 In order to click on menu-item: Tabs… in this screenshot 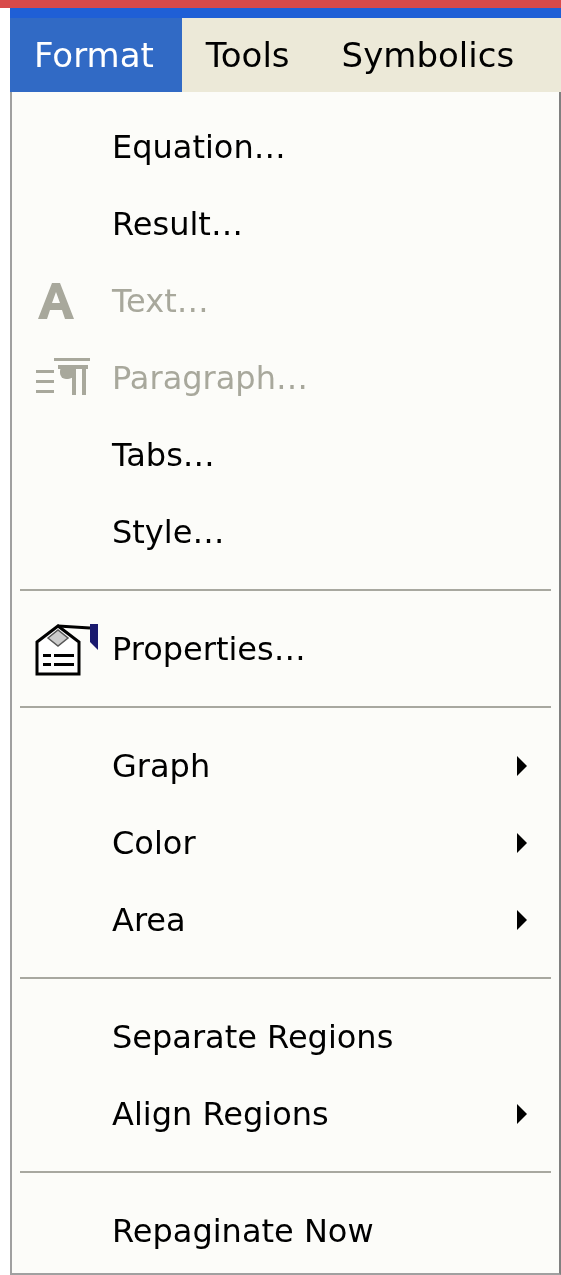, I will do `click(285, 454)`.